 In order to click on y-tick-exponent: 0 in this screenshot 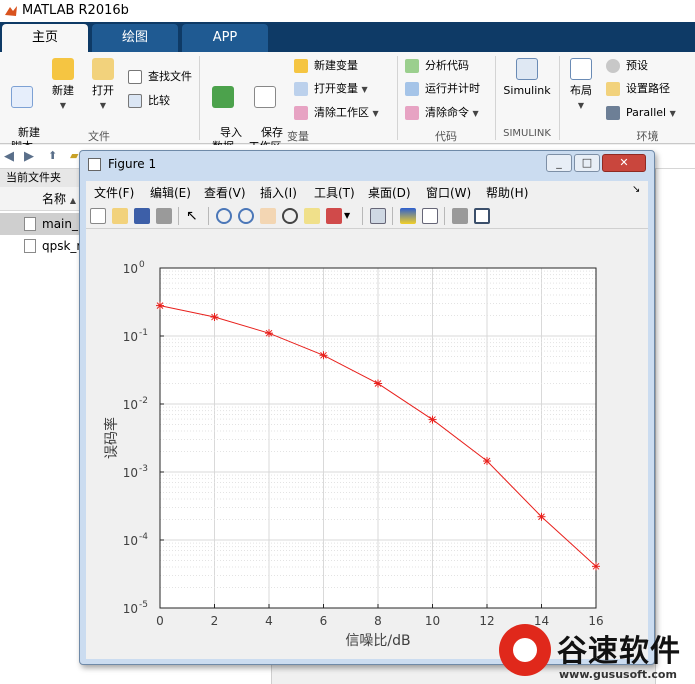, I will do `click(142, 265)`.